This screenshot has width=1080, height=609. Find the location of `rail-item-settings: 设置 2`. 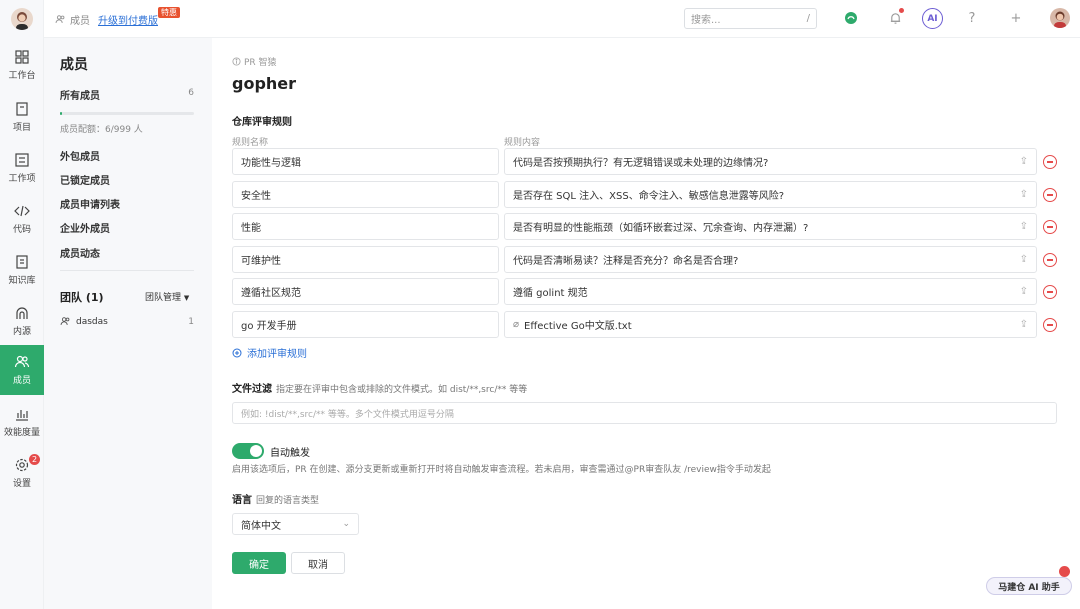

rail-item-settings: 设置 2 is located at coordinates (22, 473).